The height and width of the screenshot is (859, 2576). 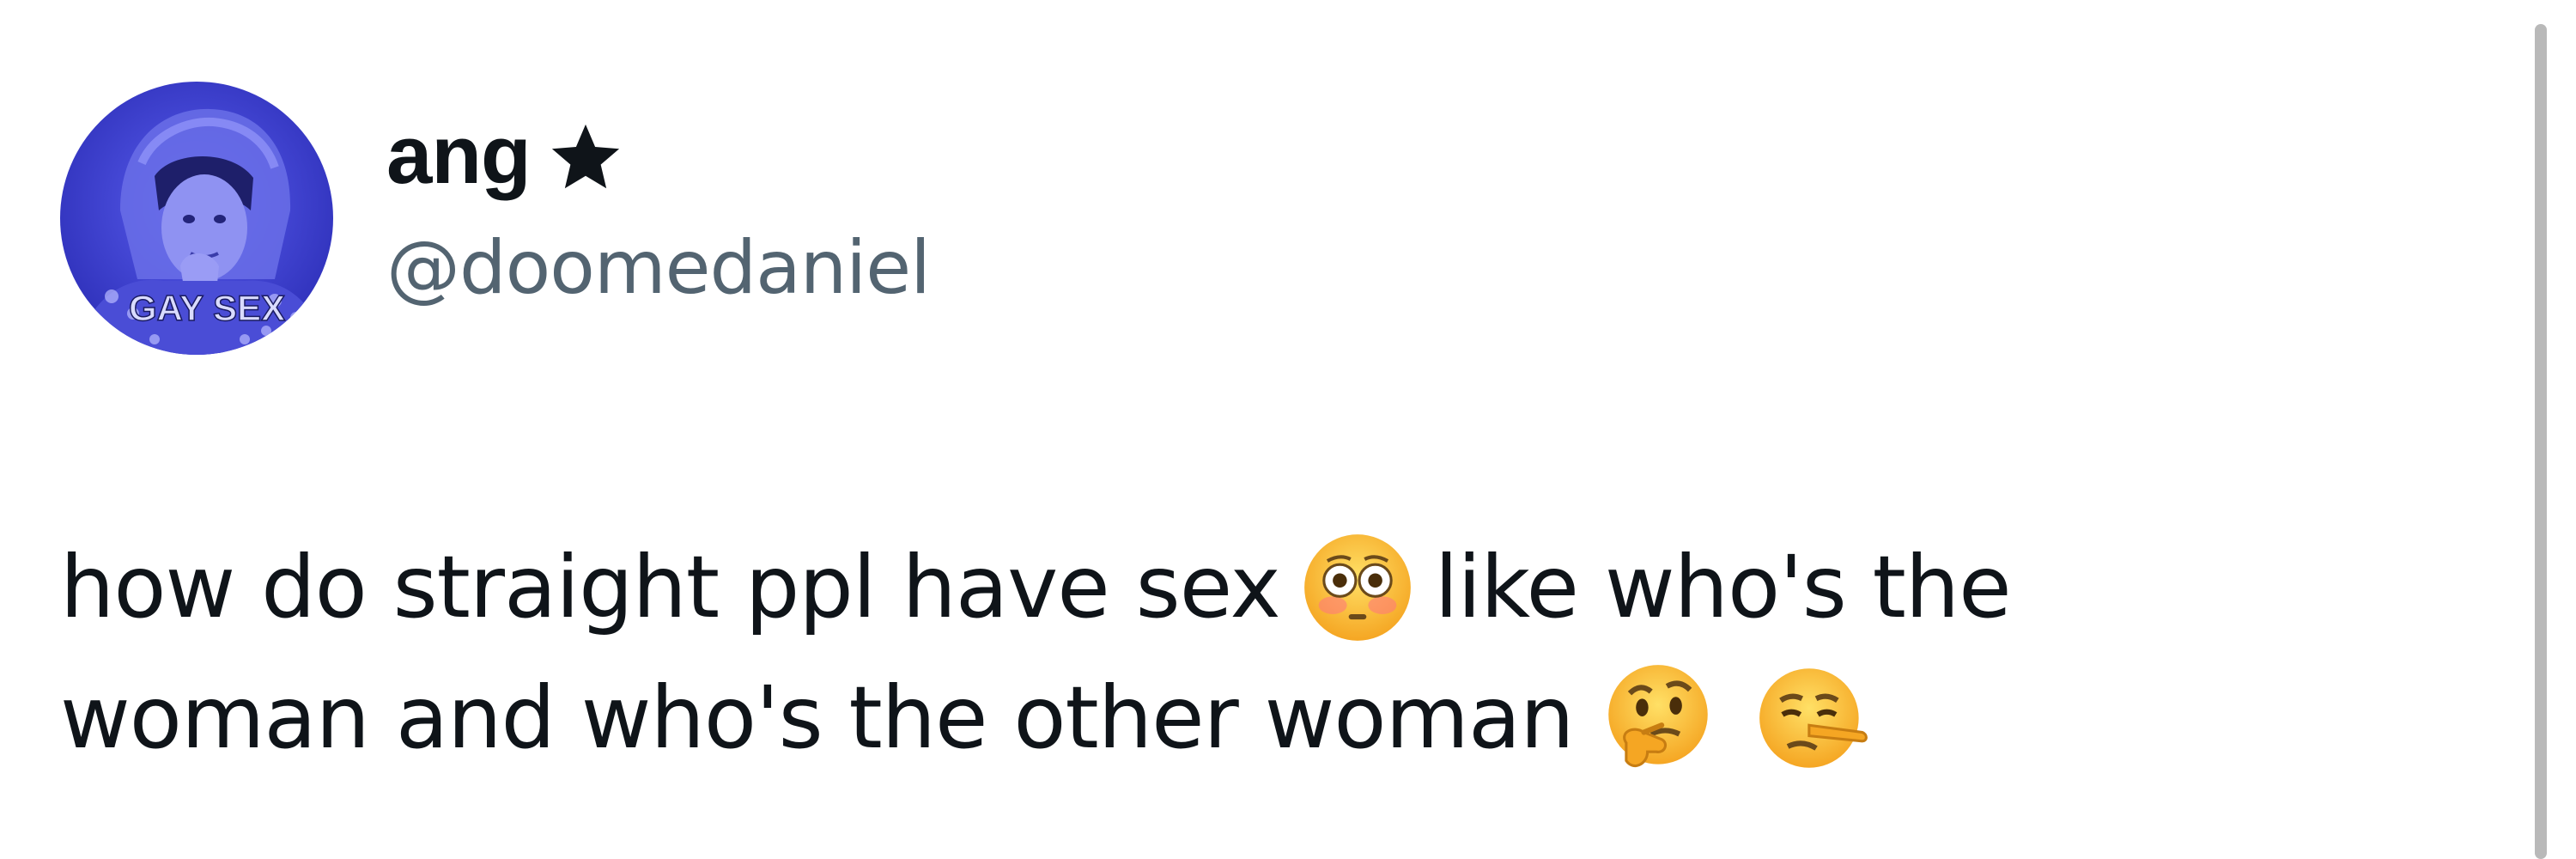 What do you see at coordinates (585, 158) in the screenshot?
I see `star-icon` at bounding box center [585, 158].